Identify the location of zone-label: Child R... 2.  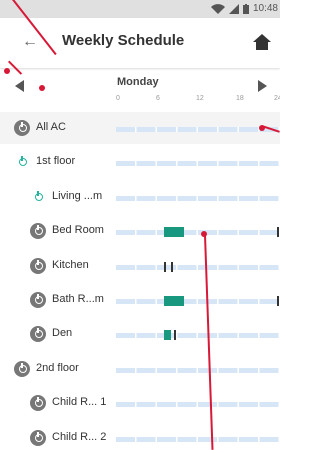
(79, 436).